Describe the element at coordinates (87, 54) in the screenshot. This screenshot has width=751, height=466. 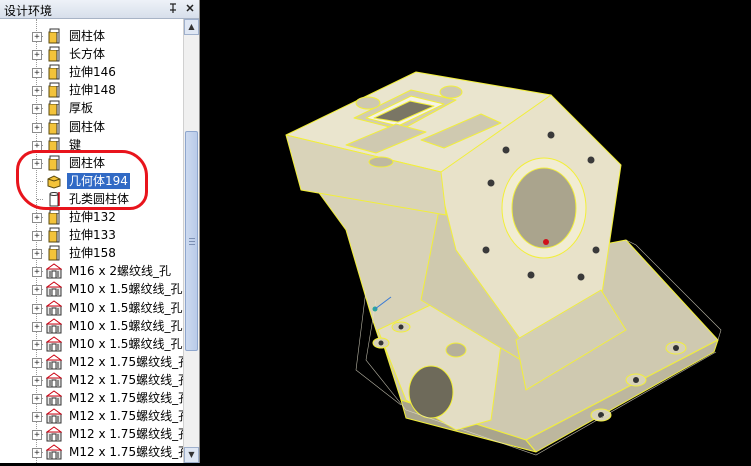
I see `tree-item-label: 长方体` at that location.